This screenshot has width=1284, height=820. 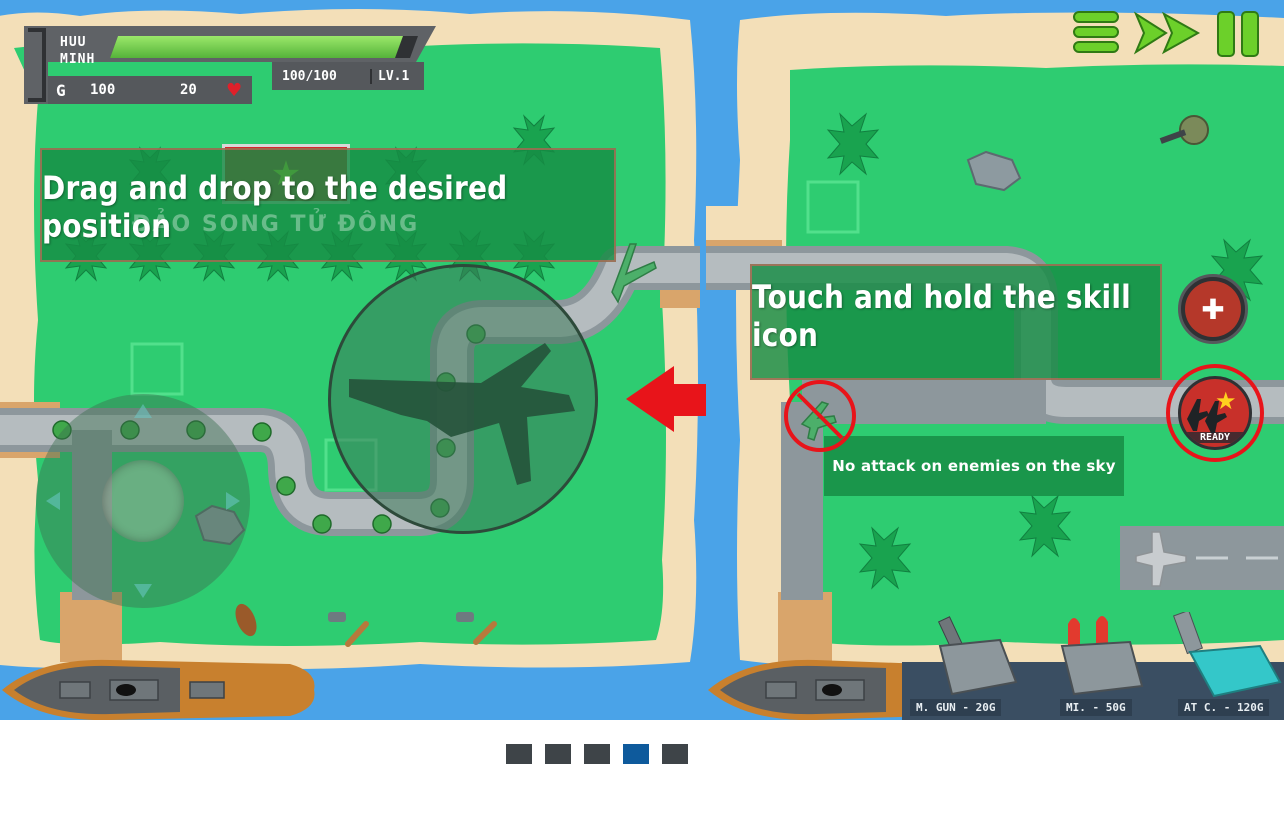 I want to click on hud-health-level-row: 100/100 LV.1, so click(x=348, y=76).